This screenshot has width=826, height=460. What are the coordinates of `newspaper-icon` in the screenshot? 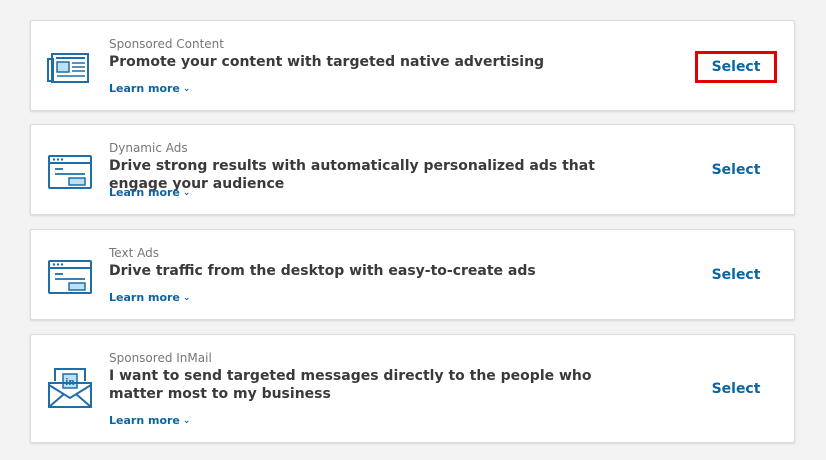 It's located at (70, 68).